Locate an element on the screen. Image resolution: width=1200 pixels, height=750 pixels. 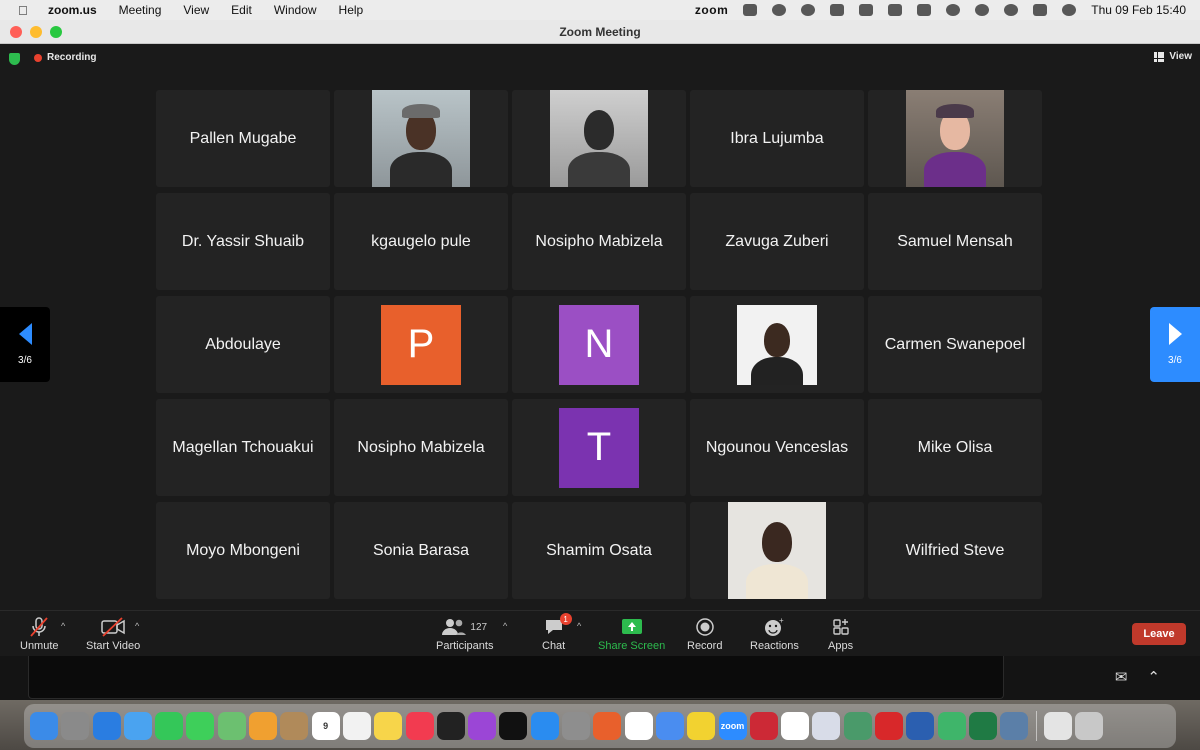
keyboard-icon is located at coordinates (895, 10).